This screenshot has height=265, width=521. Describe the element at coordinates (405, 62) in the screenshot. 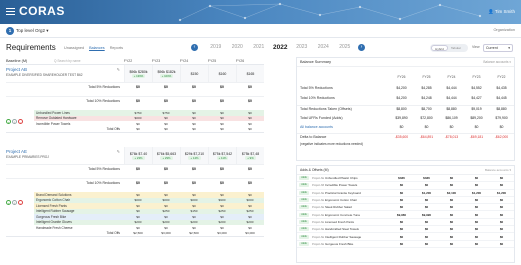

I see `balance-summary-header: Balance Summary Balance accounts ▾` at that location.